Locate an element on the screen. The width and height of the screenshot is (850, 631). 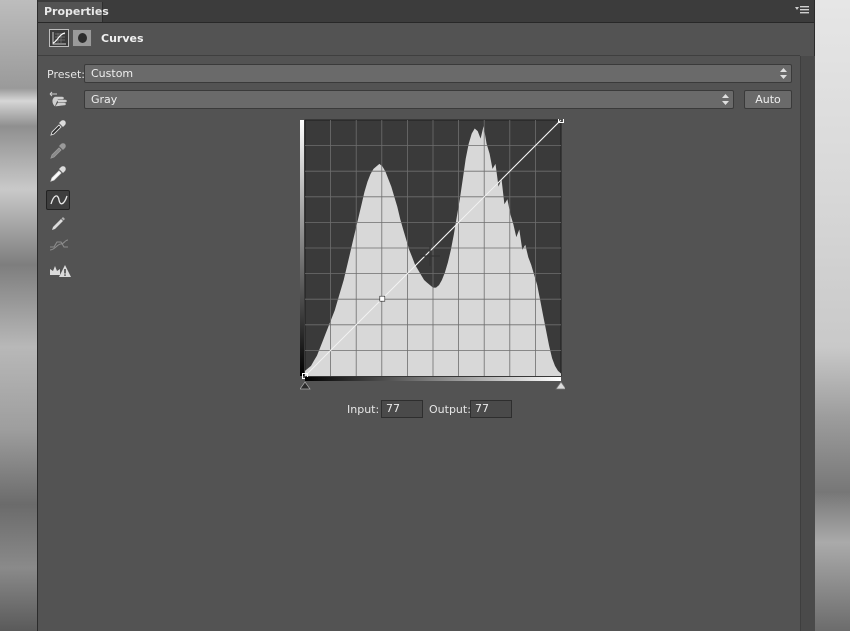
input-value-field: 77 is located at coordinates (402, 409).